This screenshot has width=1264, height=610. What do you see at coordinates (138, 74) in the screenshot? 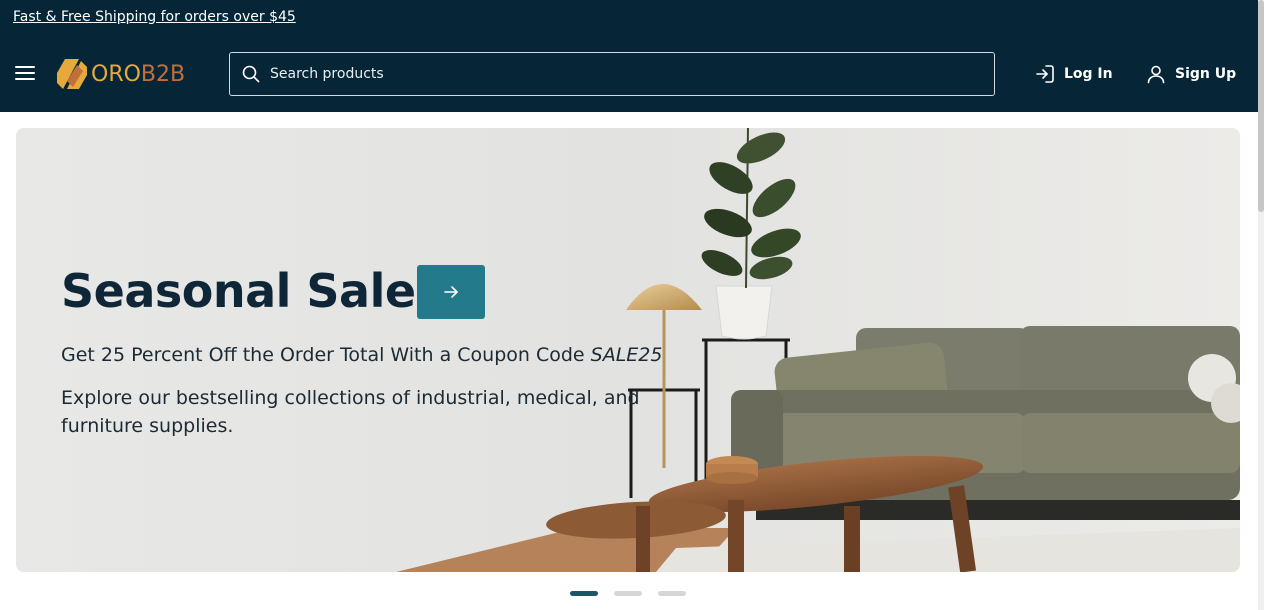
I see `logo-text: OROB2B` at bounding box center [138, 74].